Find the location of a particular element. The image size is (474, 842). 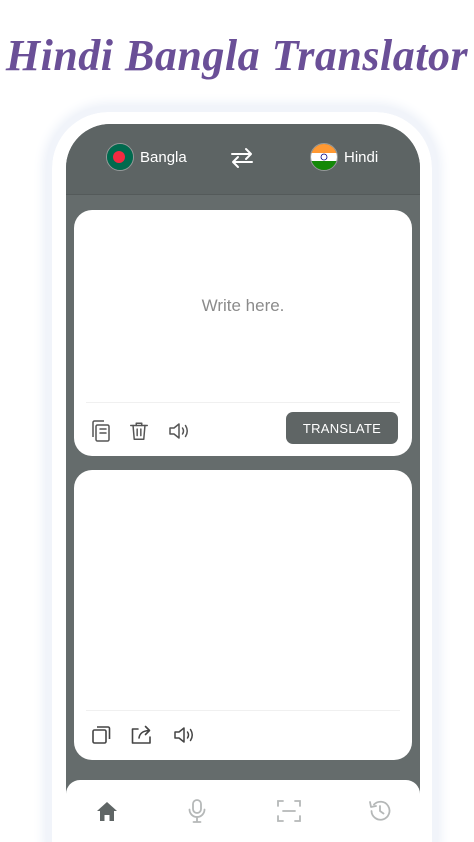

history-icon is located at coordinates (380, 810).